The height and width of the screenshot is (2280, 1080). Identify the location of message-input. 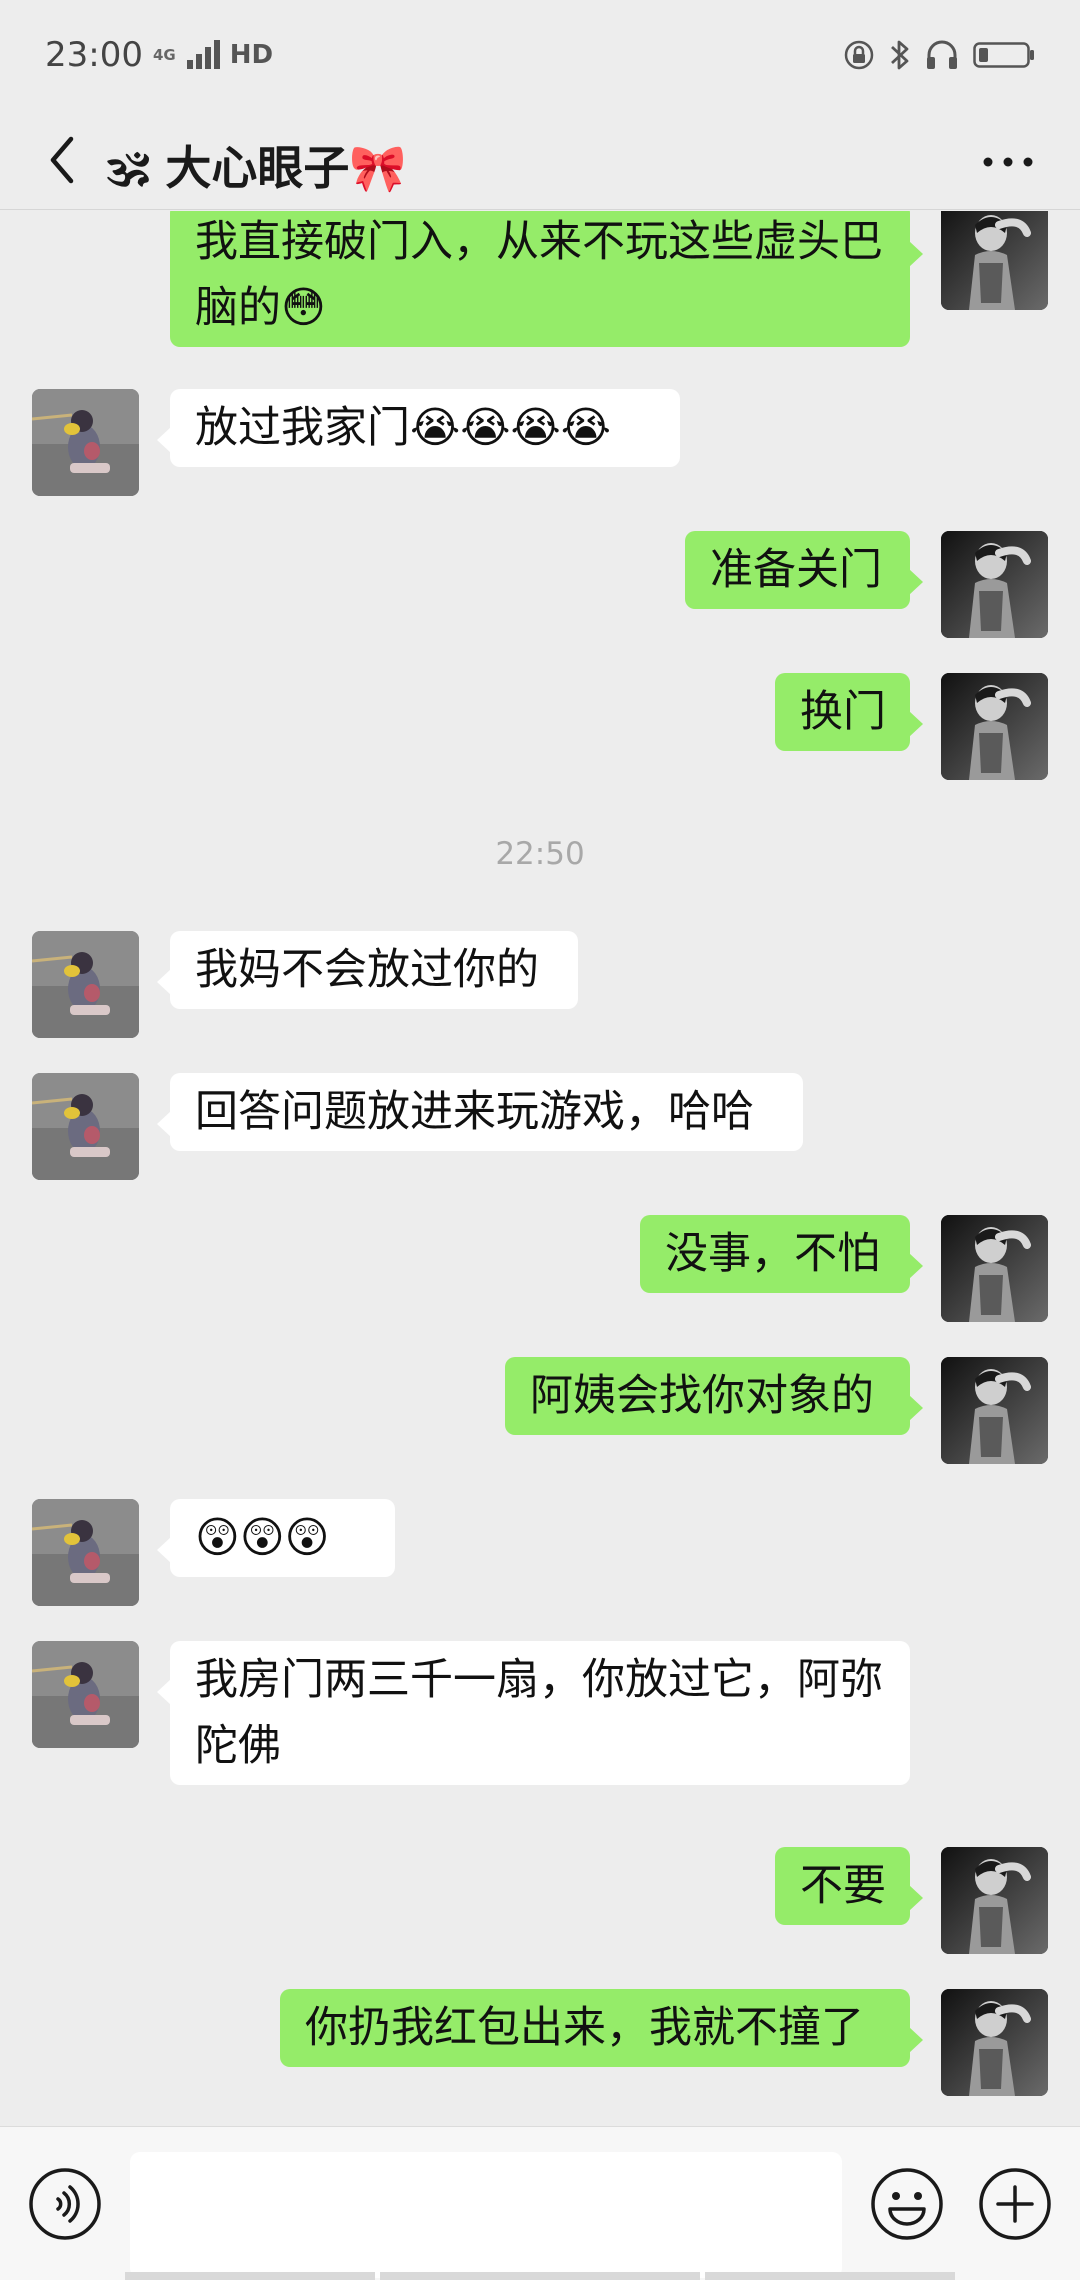
(486, 2215).